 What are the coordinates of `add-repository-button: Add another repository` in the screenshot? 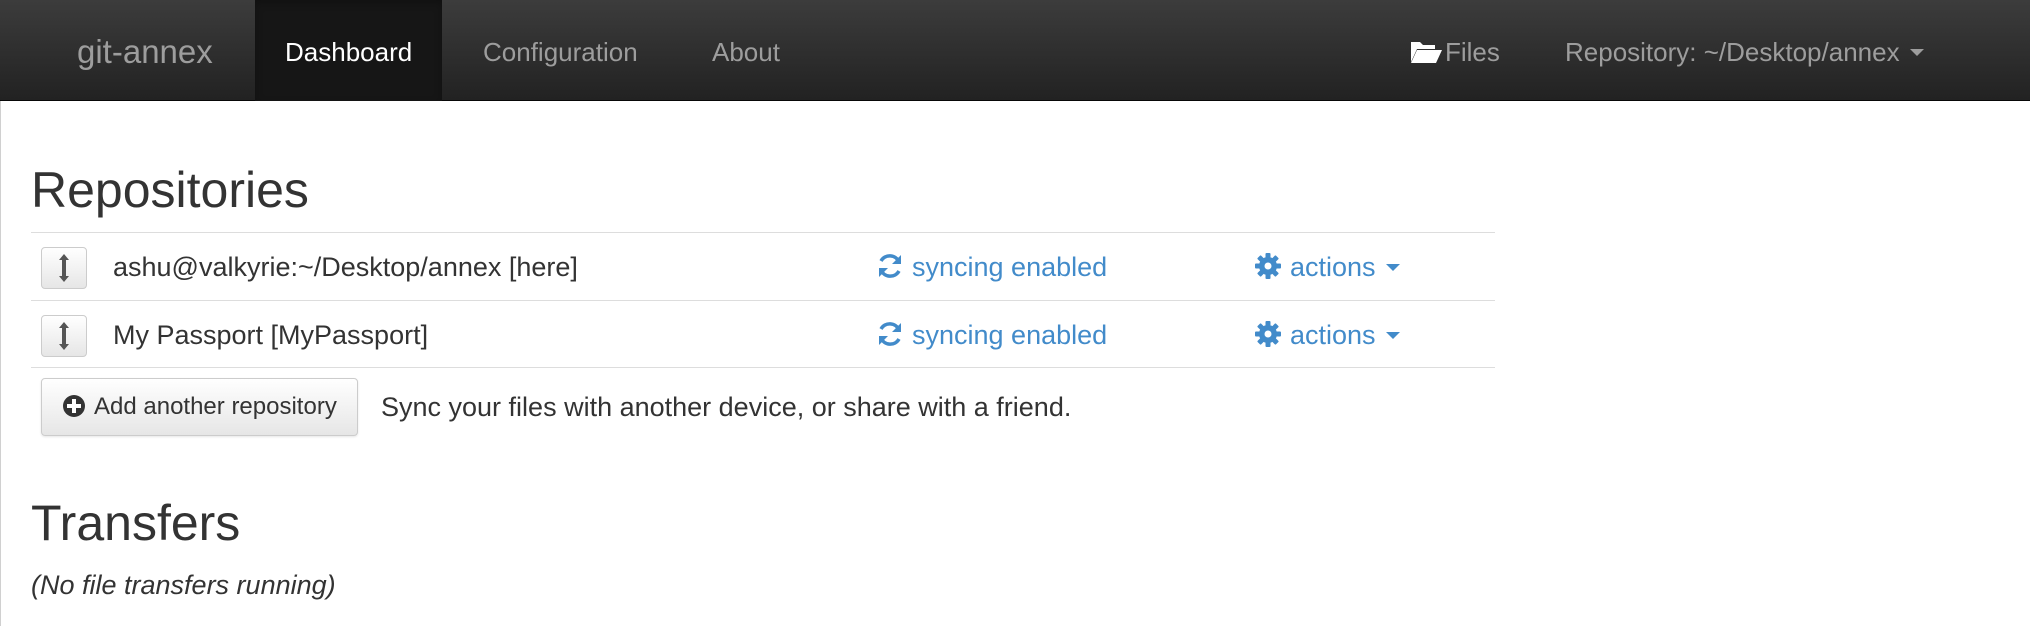 It's located at (199, 407).